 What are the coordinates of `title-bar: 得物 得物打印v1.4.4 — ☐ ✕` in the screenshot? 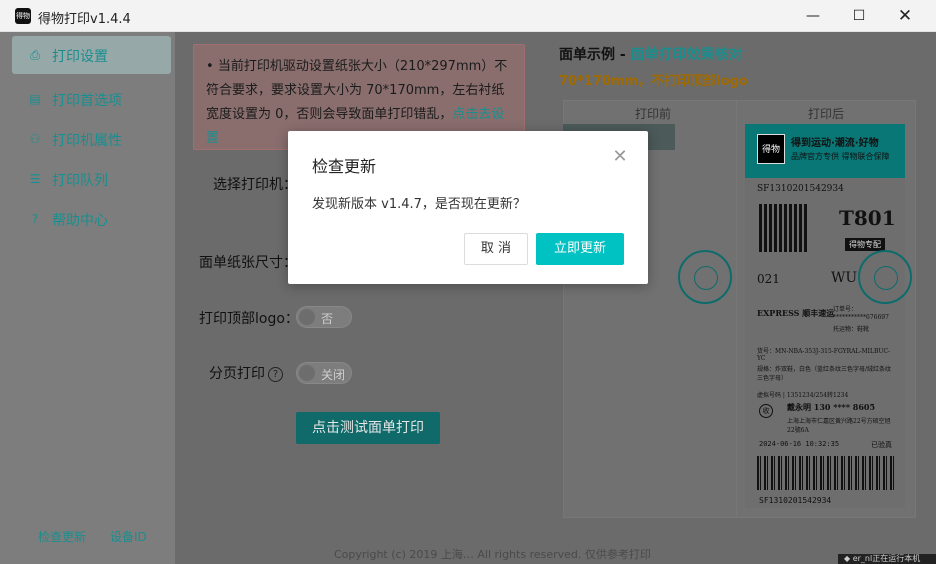 It's located at (468, 16).